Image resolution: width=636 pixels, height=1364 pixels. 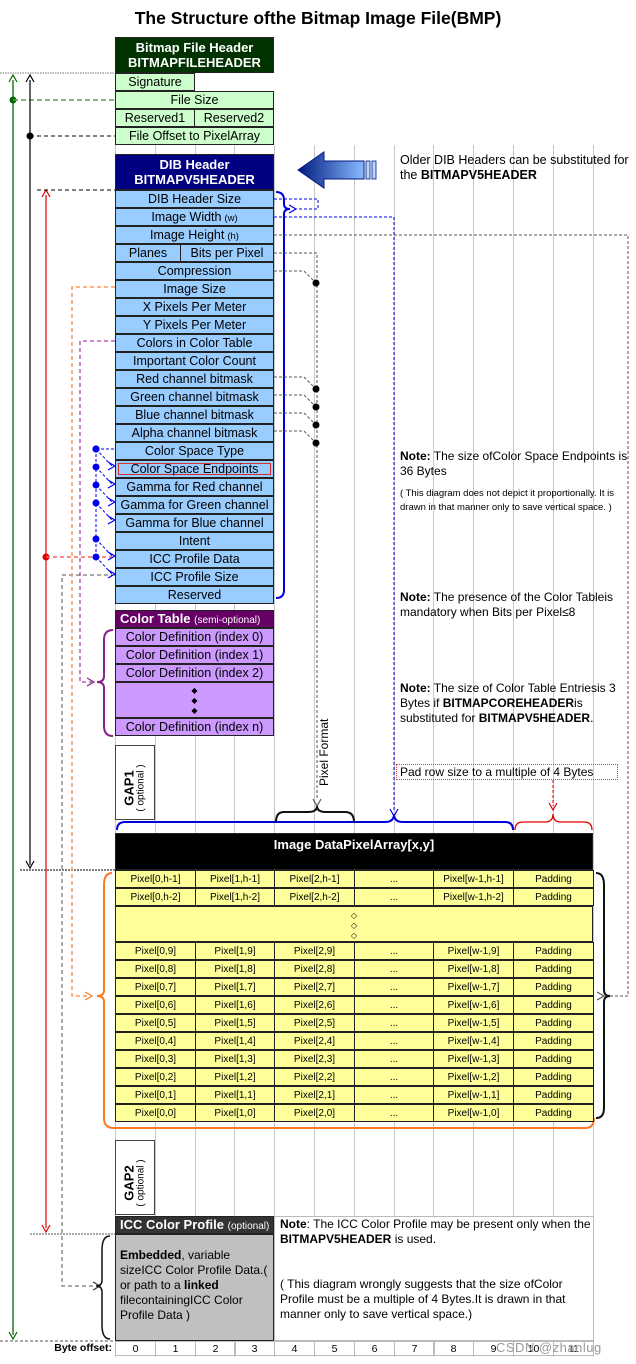 What do you see at coordinates (155, 1113) in the screenshot?
I see `pixel-cell: Pixel[0,0]` at bounding box center [155, 1113].